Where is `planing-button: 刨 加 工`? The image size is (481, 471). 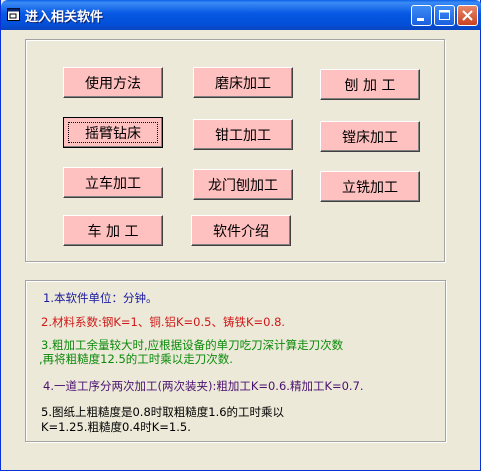 planing-button: 刨 加 工 is located at coordinates (370, 84).